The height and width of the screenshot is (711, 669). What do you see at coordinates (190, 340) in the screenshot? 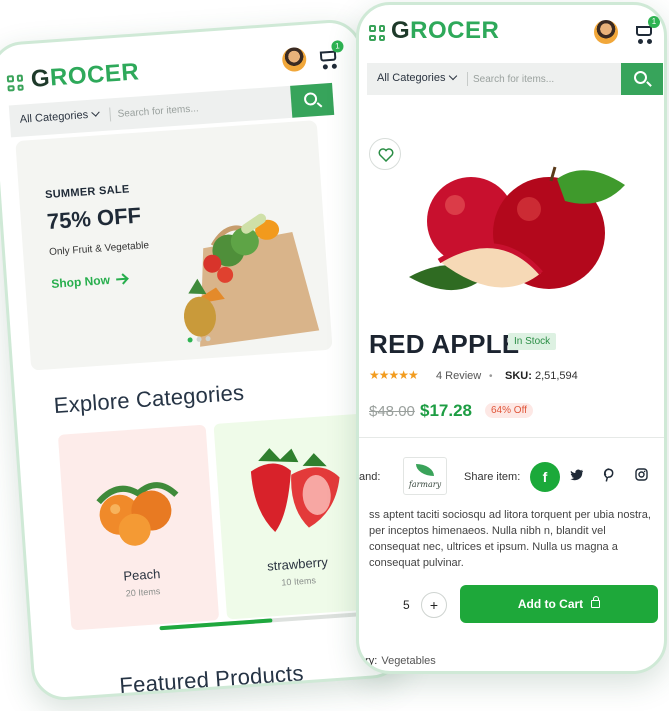
I see `carousel-dot-active` at bounding box center [190, 340].